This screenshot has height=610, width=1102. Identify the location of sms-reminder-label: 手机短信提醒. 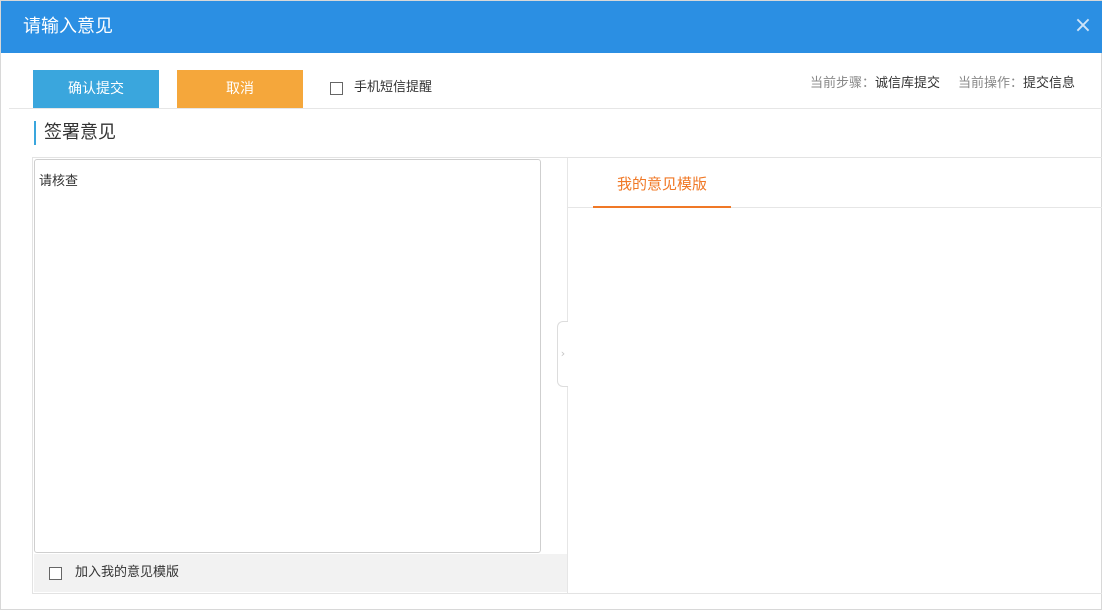
(393, 88).